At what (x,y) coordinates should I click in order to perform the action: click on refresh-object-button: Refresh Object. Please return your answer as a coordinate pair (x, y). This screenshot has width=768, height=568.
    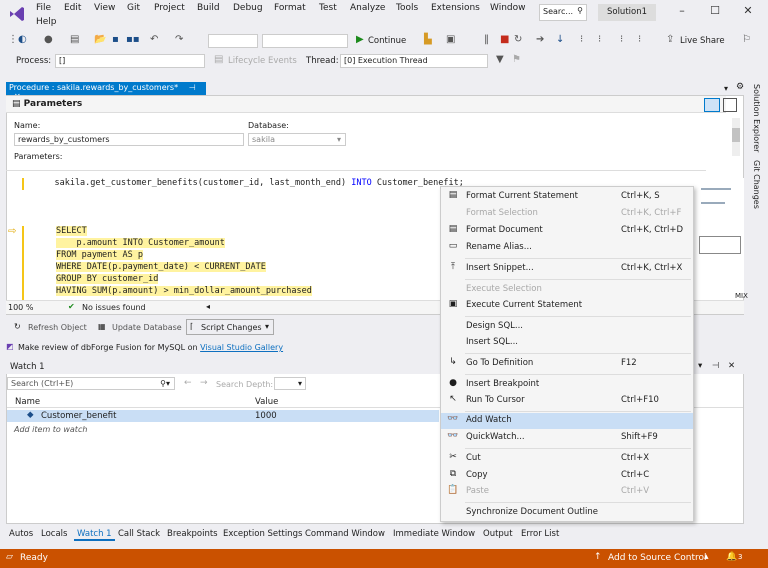
    Looking at the image, I should click on (57, 327).